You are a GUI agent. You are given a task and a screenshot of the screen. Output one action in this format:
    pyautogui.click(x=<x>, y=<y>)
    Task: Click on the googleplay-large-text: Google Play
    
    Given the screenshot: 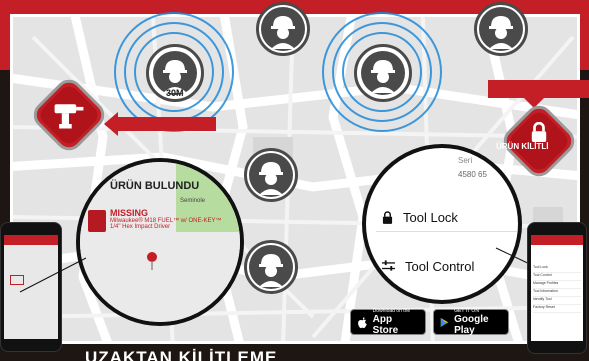 What is the action you would take?
    pyautogui.click(x=471, y=325)
    